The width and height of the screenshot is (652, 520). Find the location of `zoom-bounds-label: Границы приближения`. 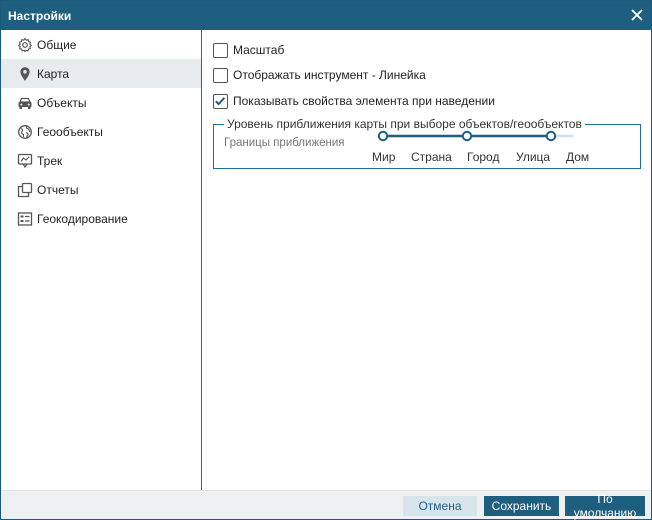

zoom-bounds-label: Границы приближения is located at coordinates (284, 143).